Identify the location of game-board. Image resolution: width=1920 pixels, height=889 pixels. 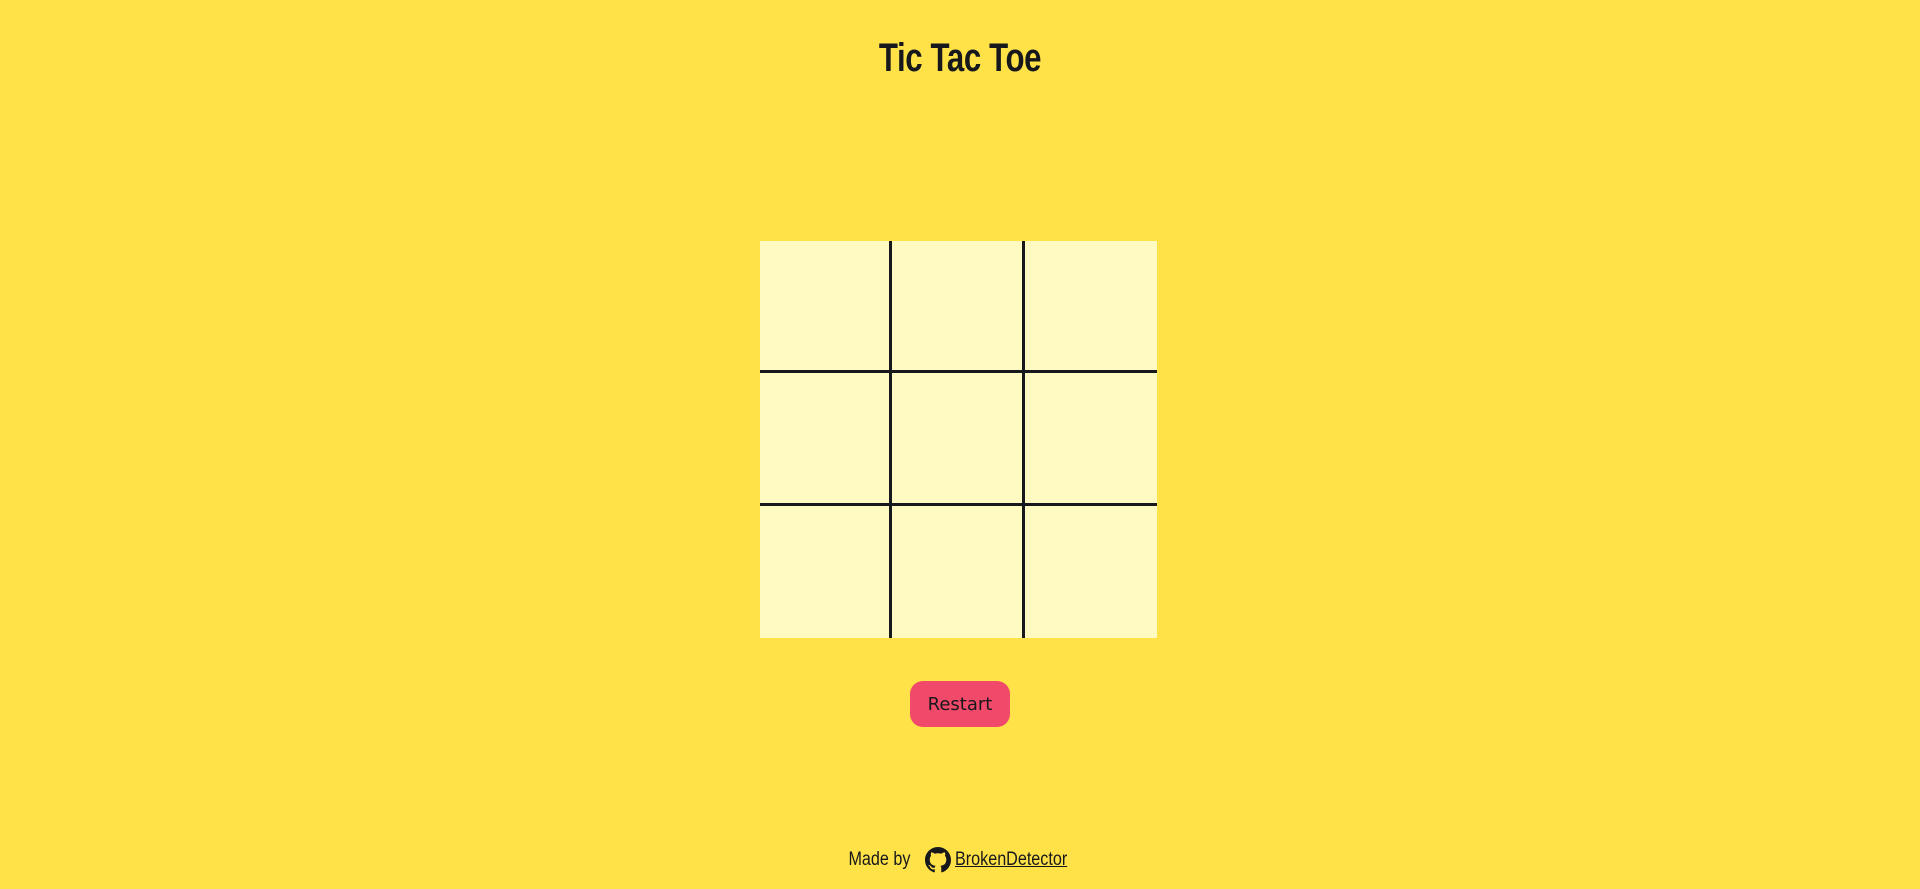
(958, 439).